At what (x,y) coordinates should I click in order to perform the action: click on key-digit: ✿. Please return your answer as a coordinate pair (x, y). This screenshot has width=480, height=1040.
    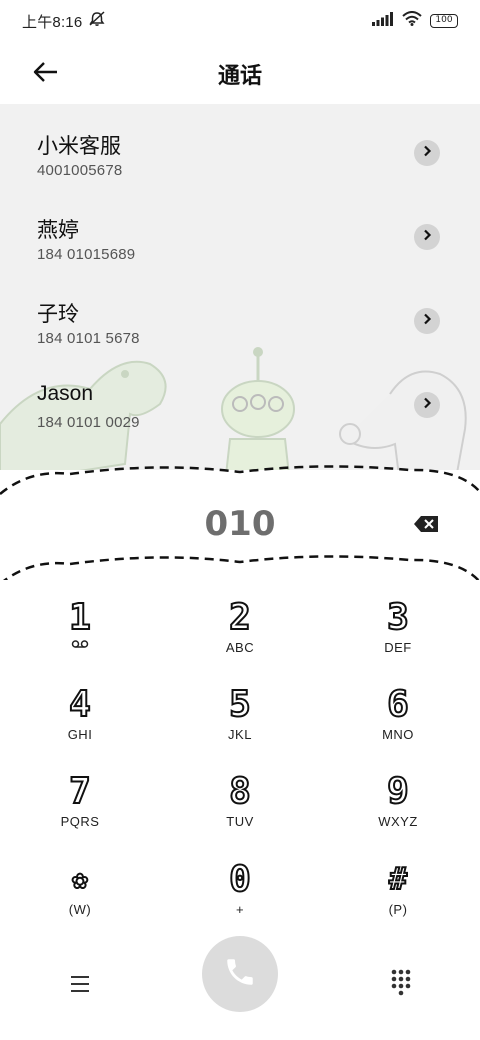
    Looking at the image, I should click on (80, 880).